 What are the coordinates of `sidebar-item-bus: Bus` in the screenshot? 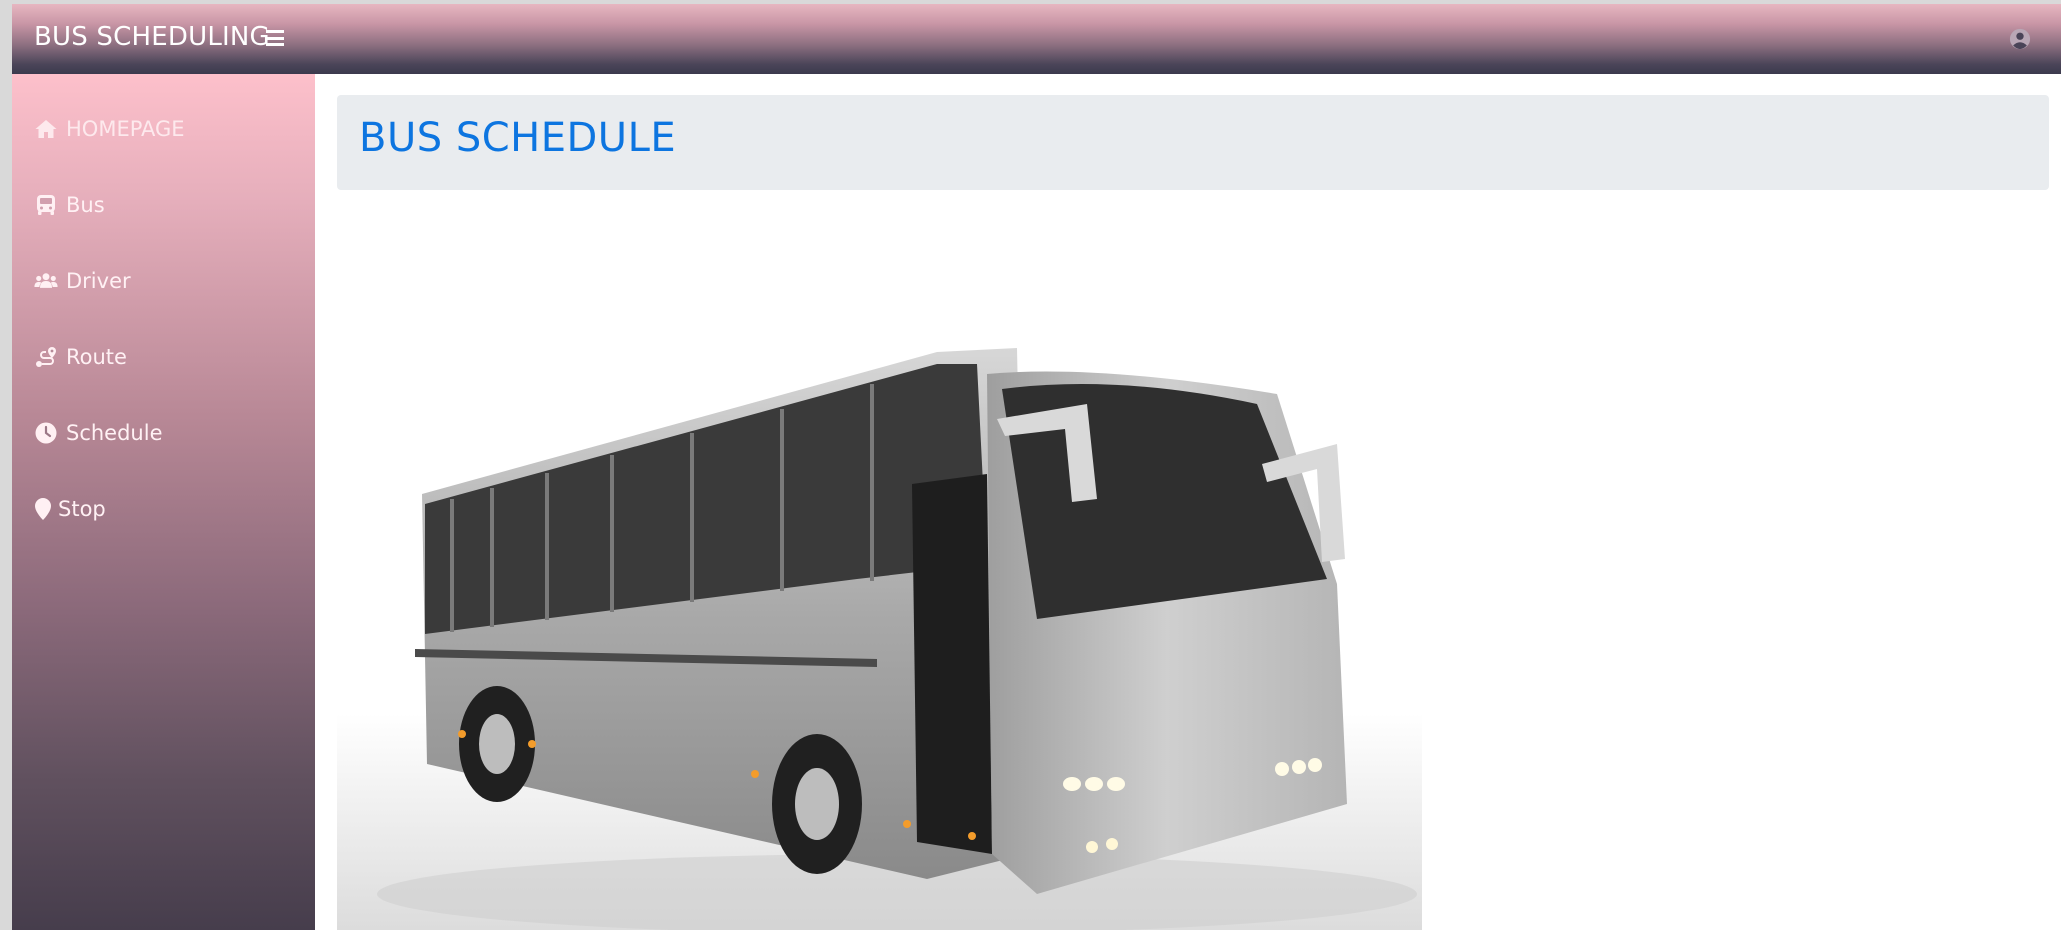 It's located at (69, 205).